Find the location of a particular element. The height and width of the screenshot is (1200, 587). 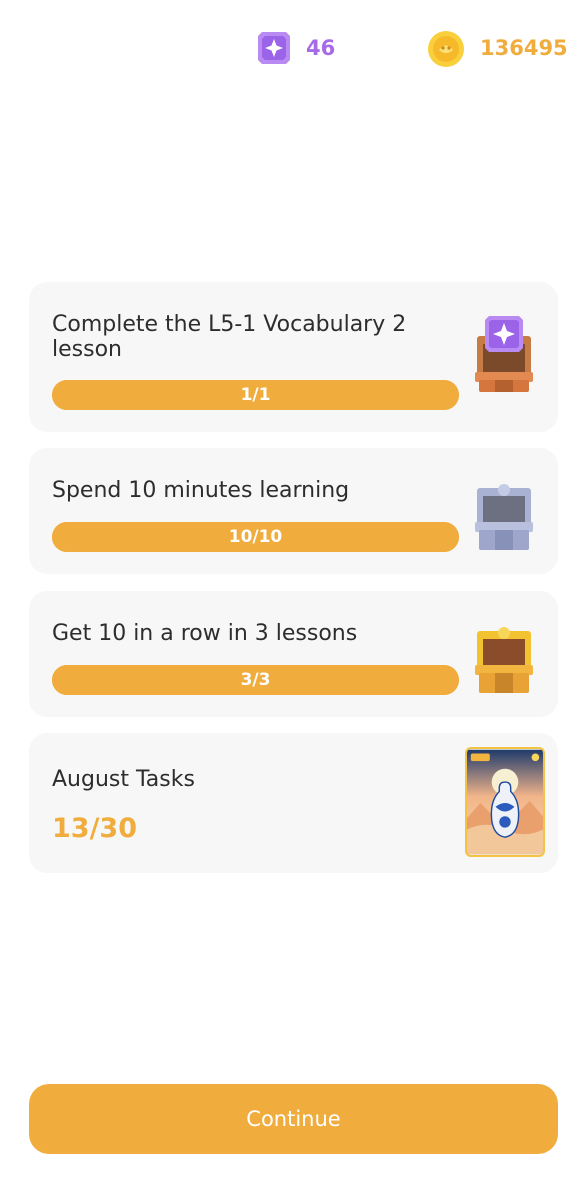

monthly-task-card: August Tasks 13/30 is located at coordinates (293, 803).